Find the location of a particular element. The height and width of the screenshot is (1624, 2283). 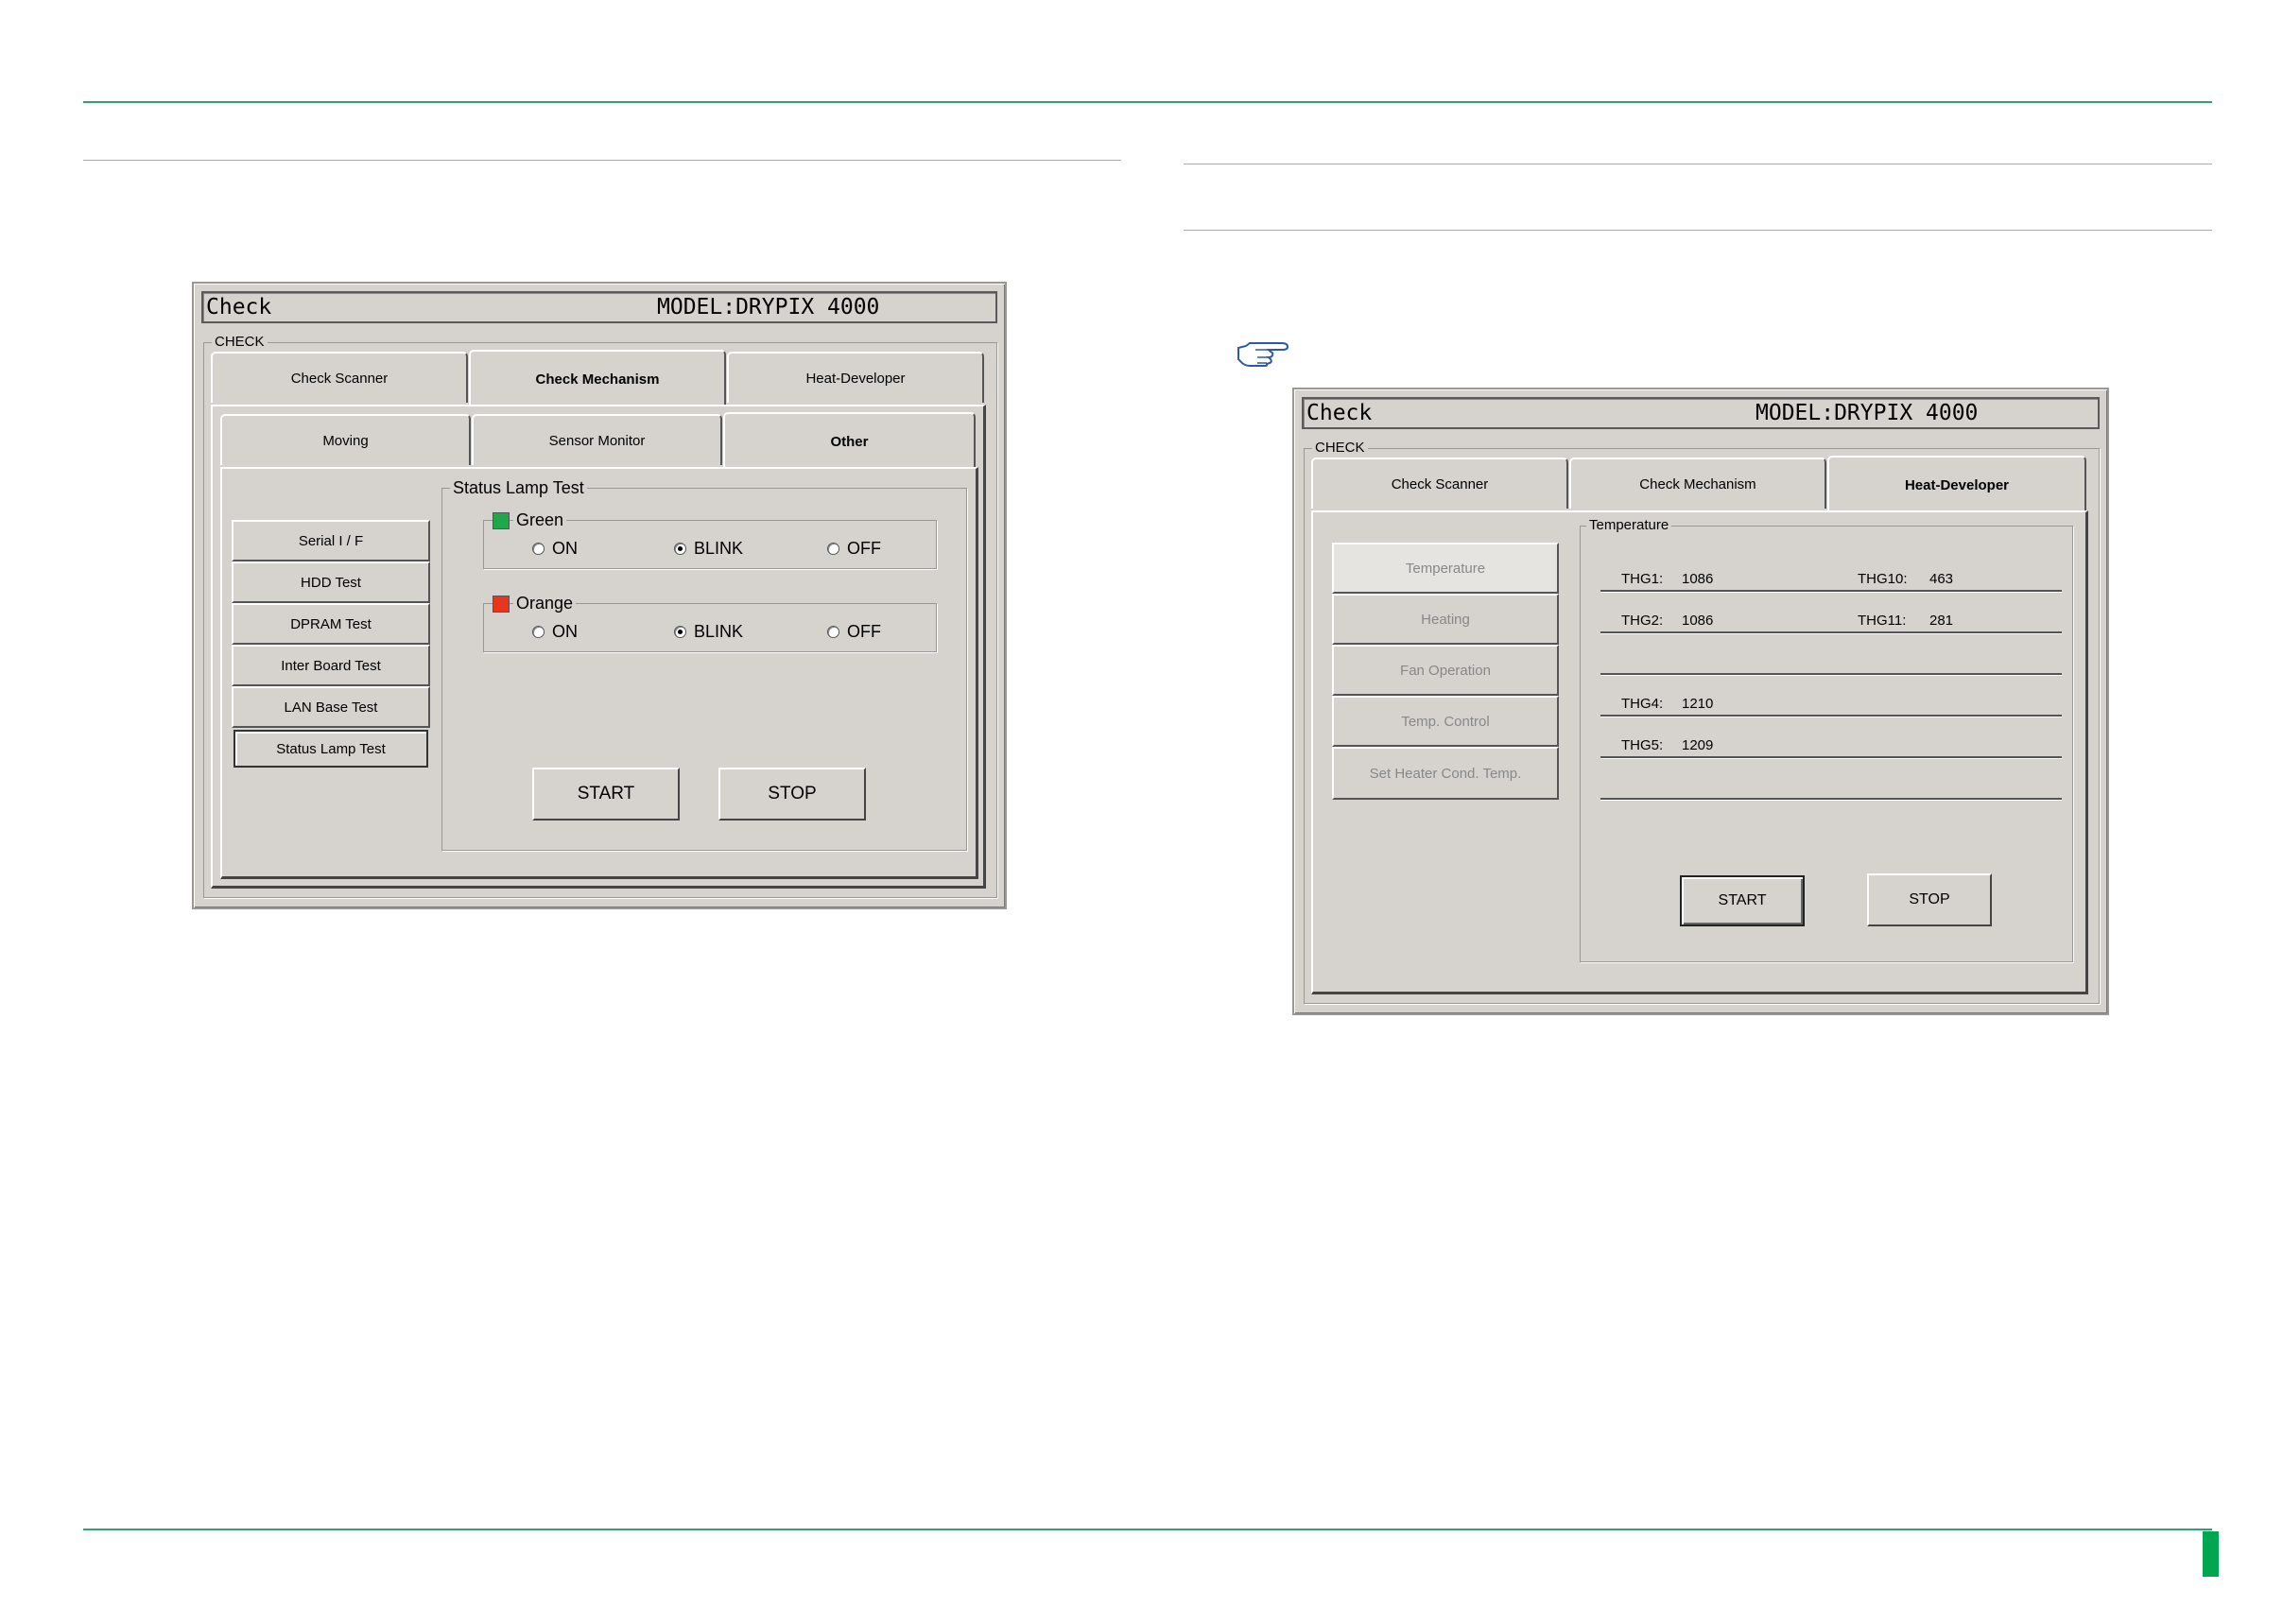

temperature-group-label: Temperature is located at coordinates (1629, 525).